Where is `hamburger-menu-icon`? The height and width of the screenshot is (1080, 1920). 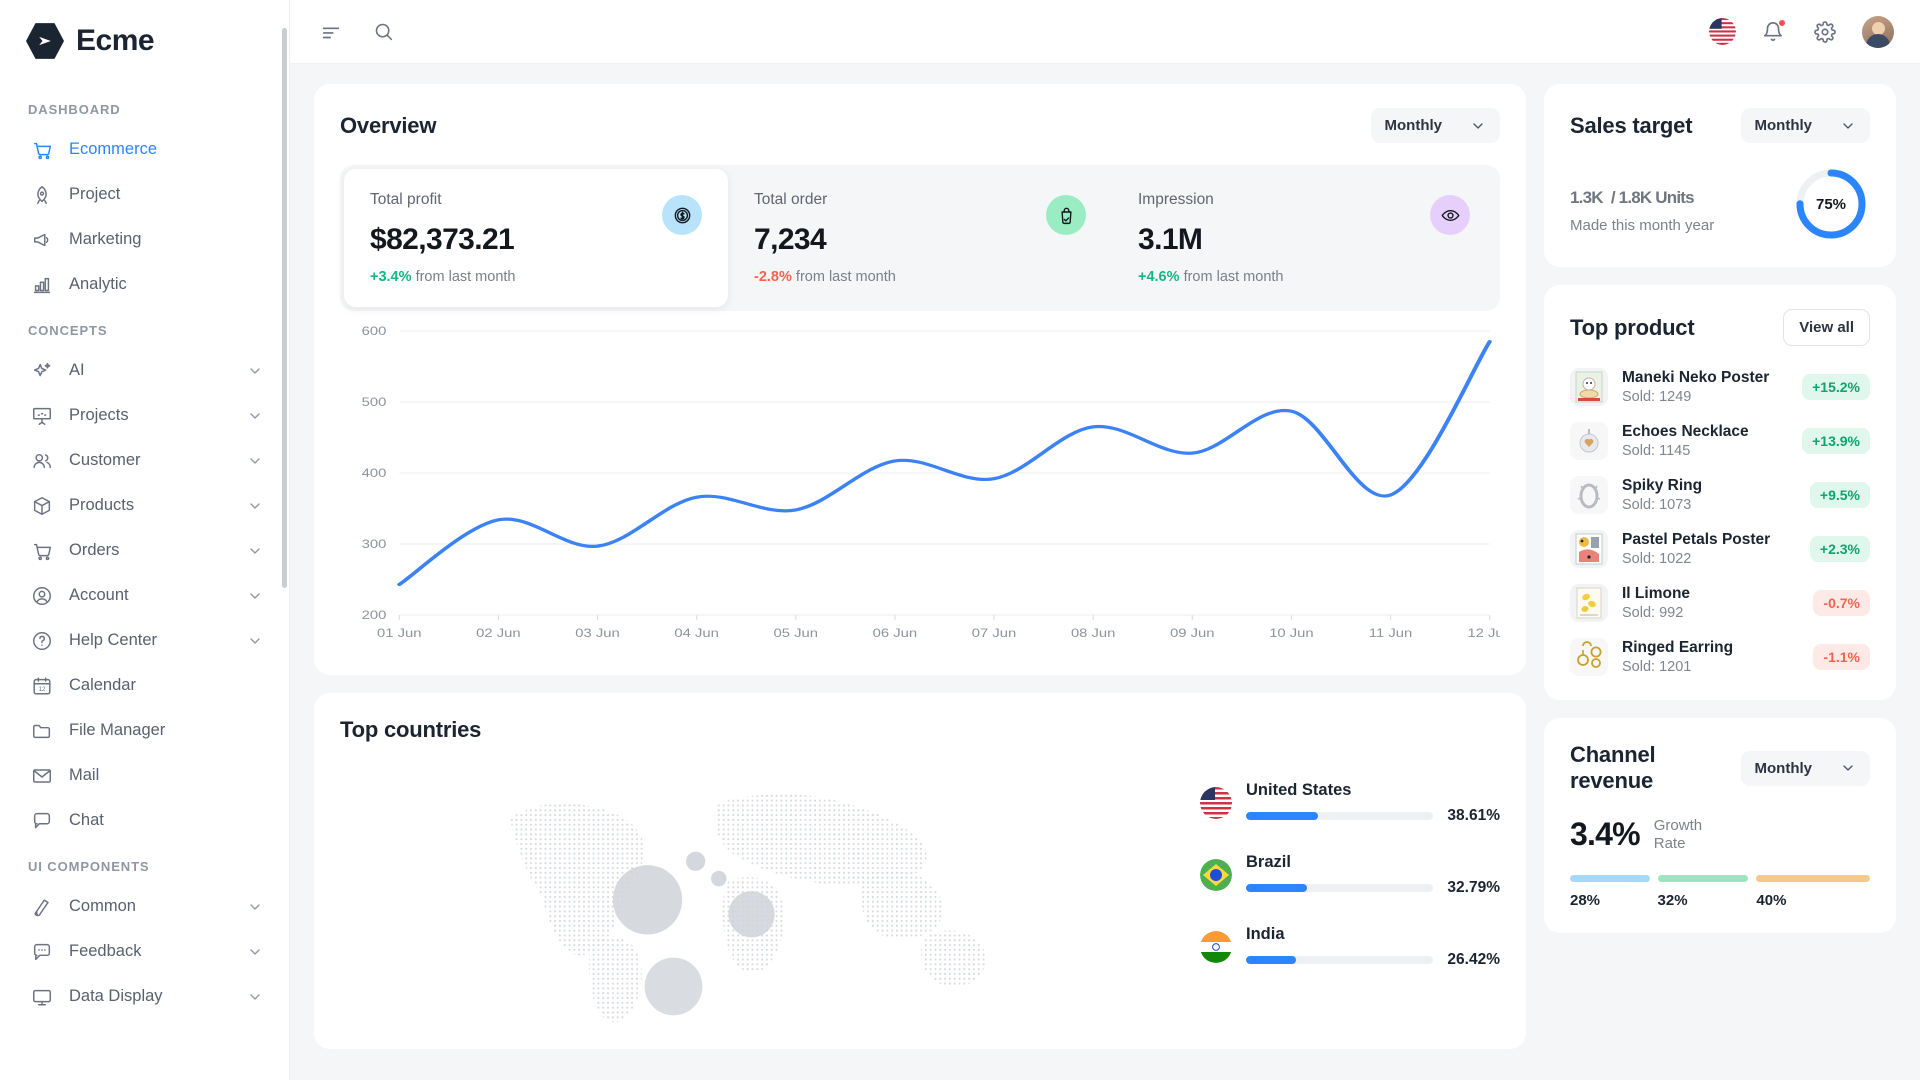
hamburger-menu-icon is located at coordinates (331, 32).